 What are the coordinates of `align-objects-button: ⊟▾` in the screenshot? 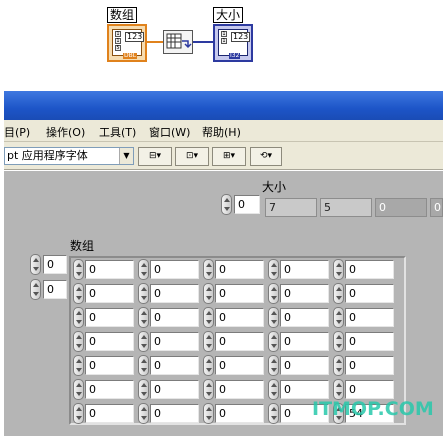 It's located at (155, 156).